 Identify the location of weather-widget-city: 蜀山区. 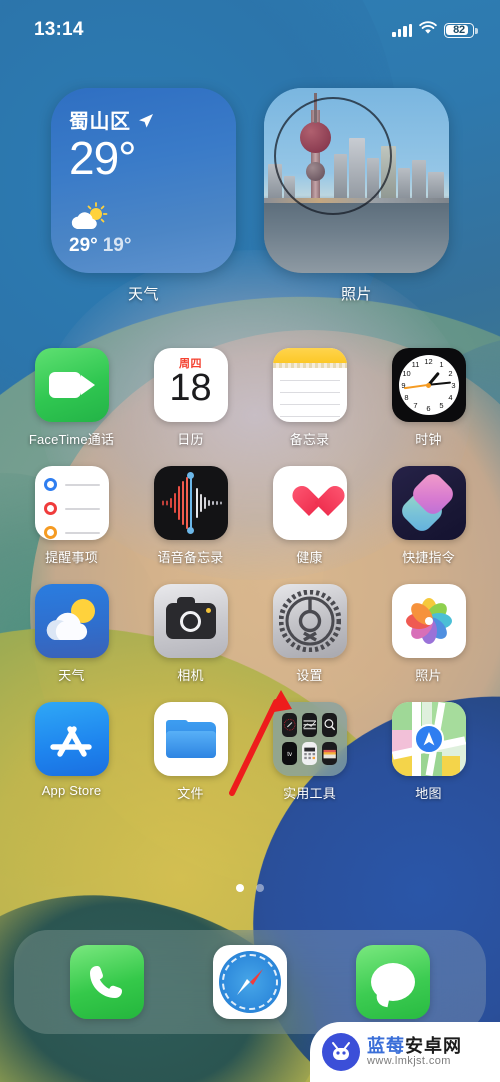
(100, 122).